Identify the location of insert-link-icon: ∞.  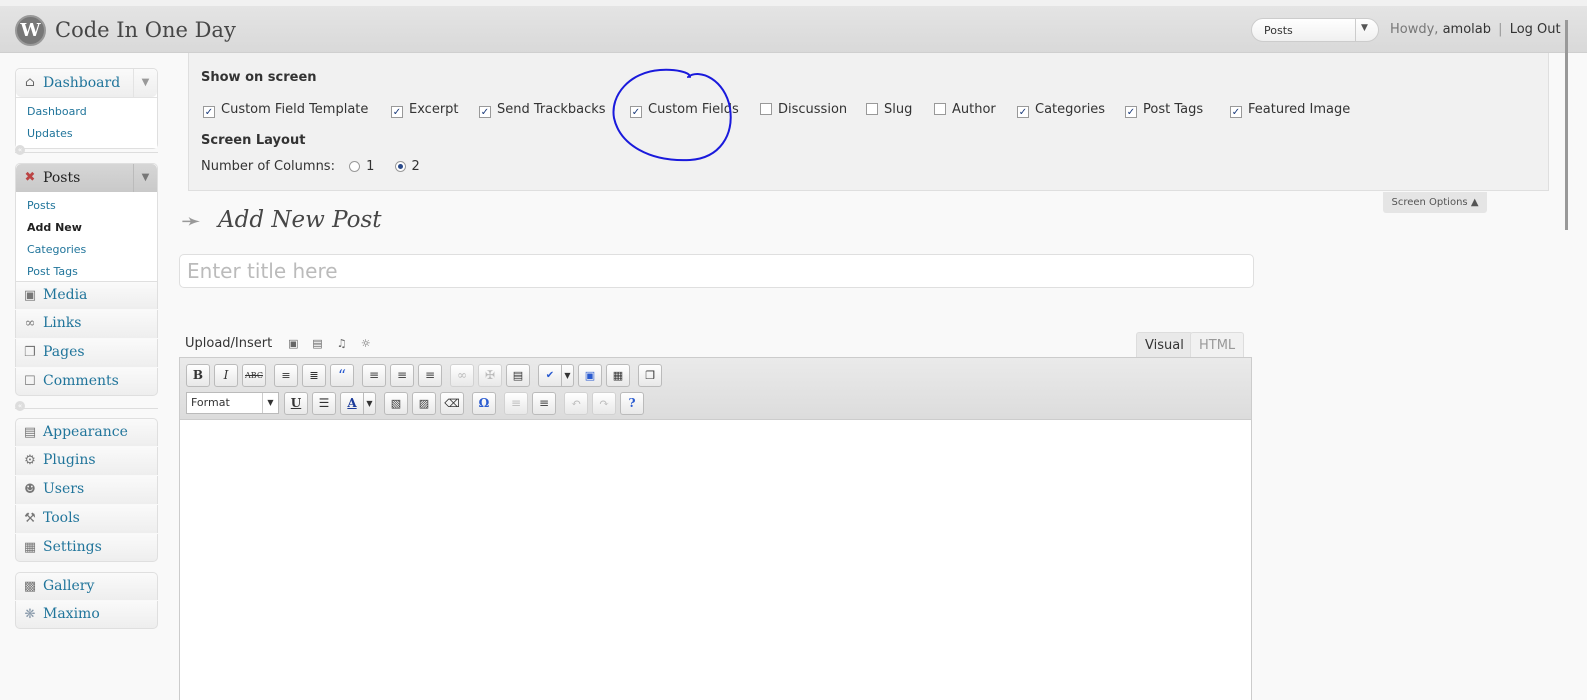
(462, 375).